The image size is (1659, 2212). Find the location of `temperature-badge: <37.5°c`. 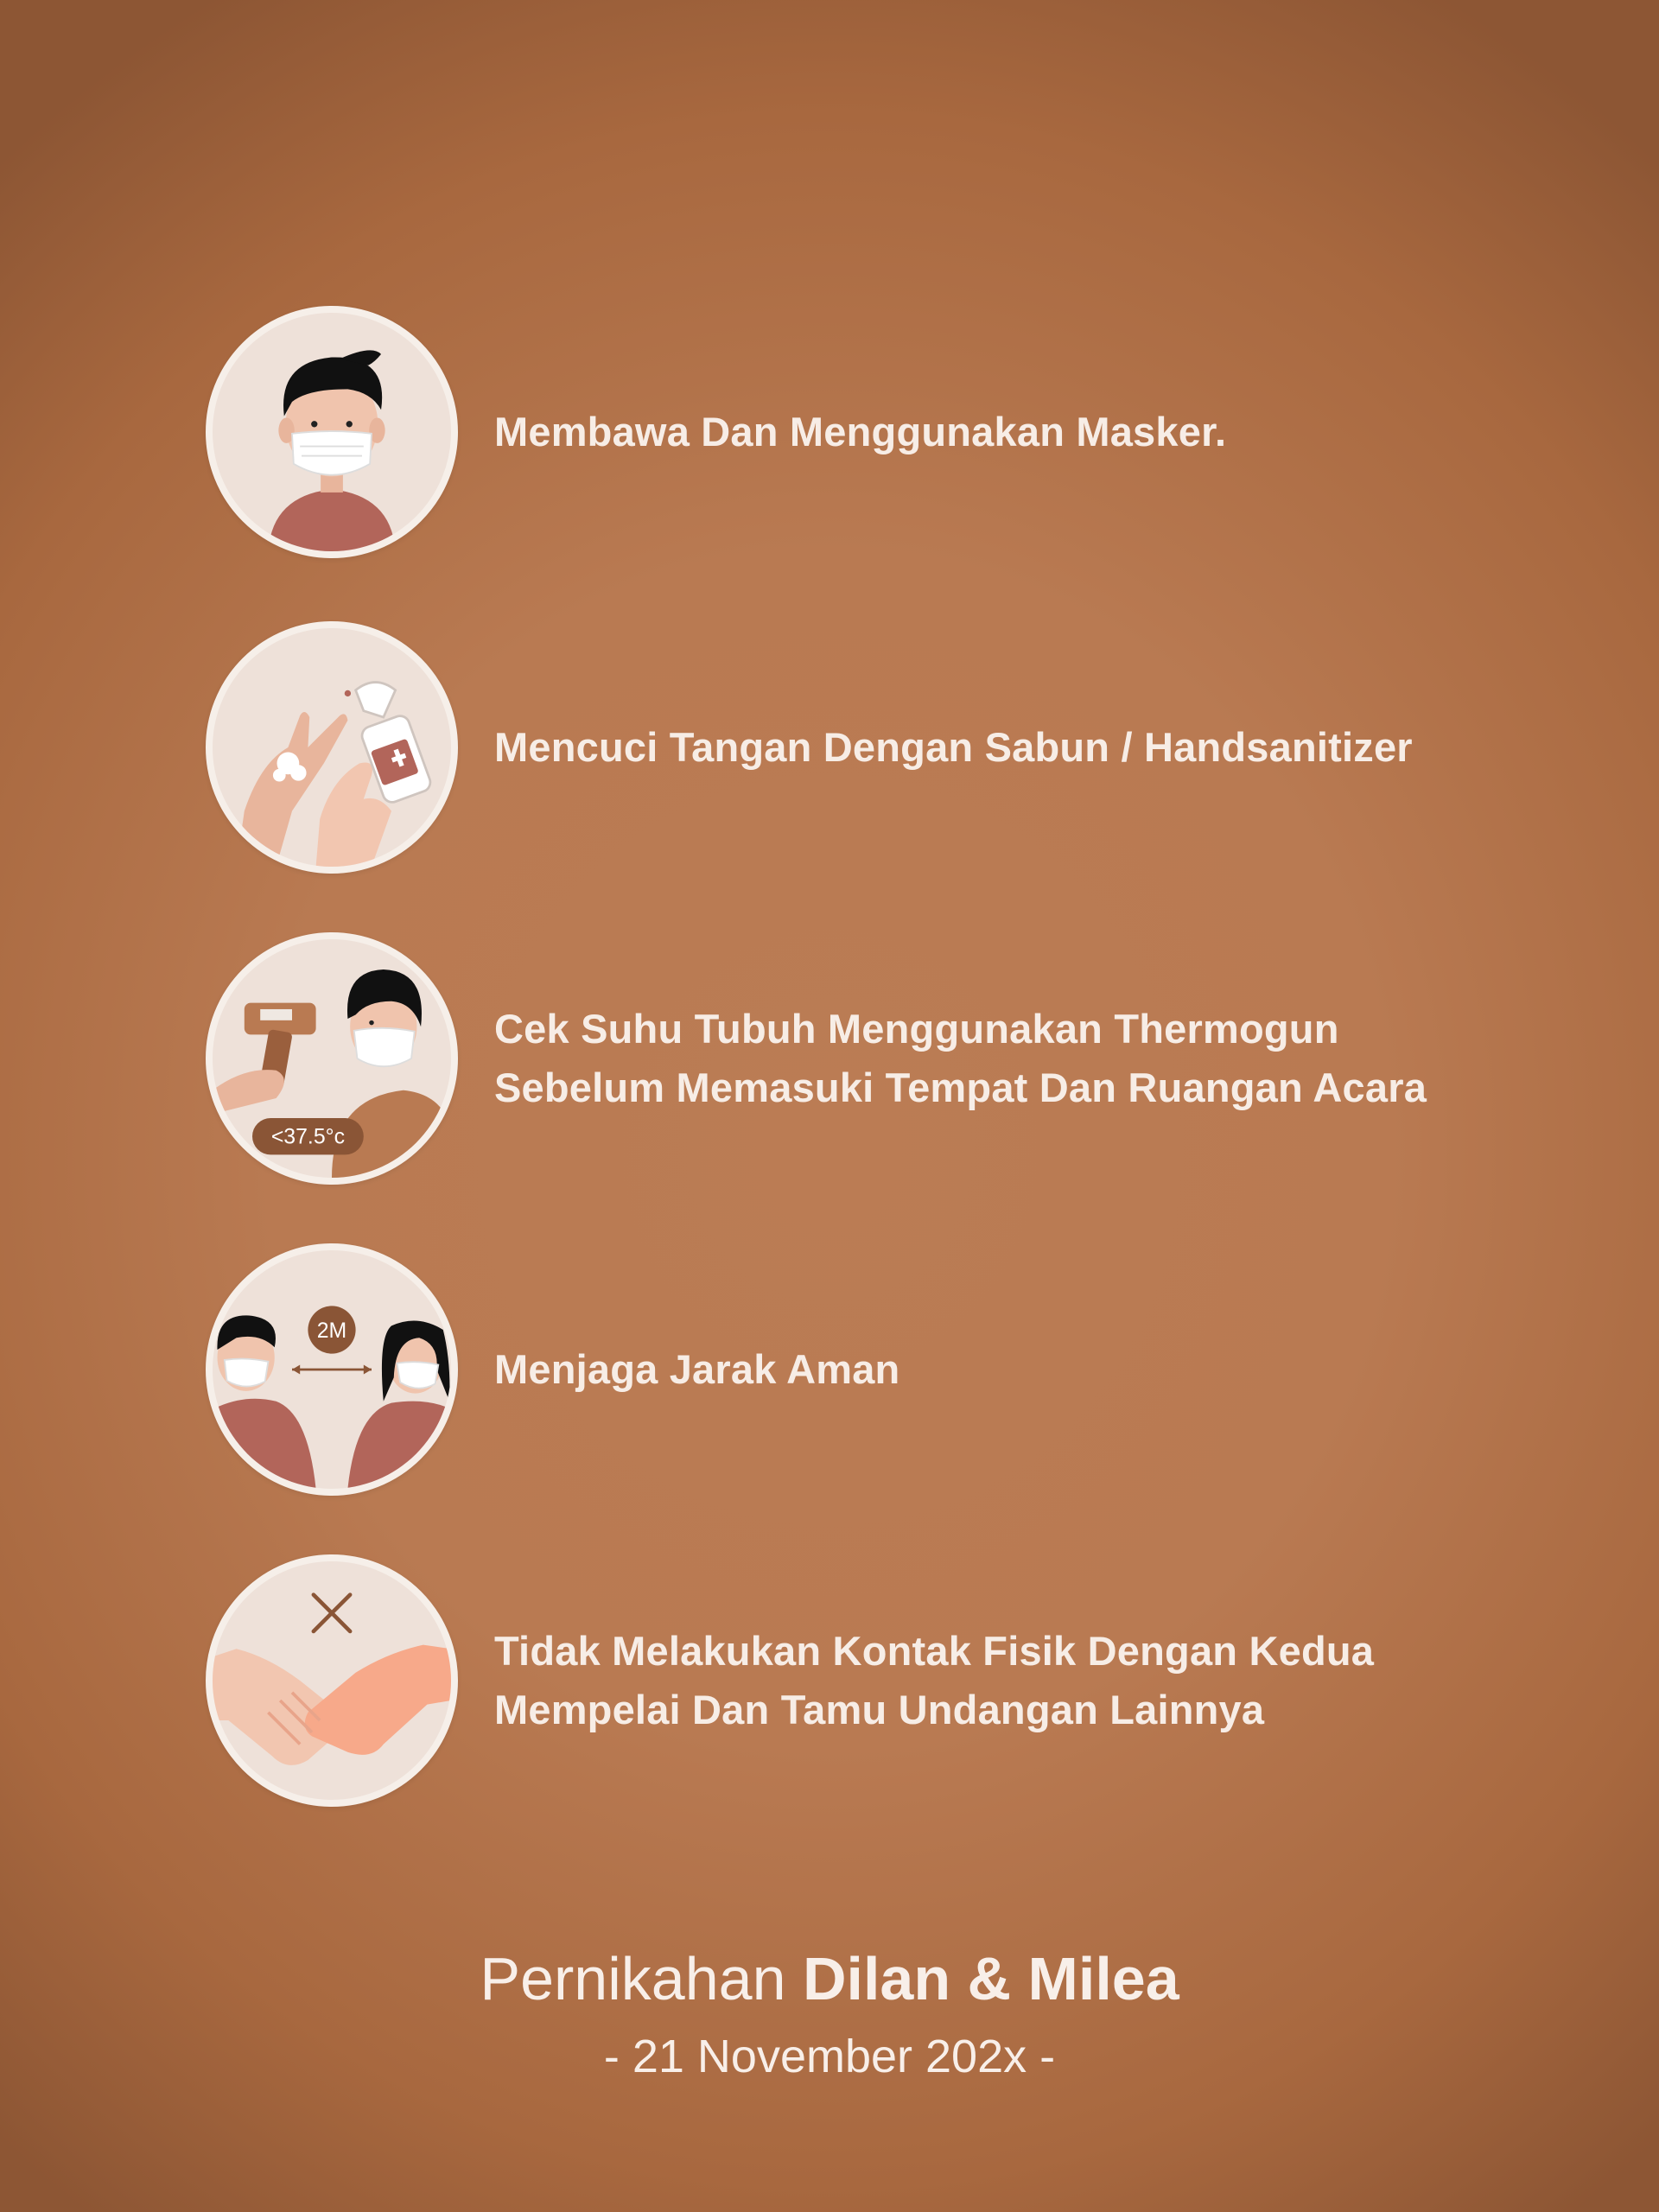

temperature-badge: <37.5°c is located at coordinates (308, 1136).